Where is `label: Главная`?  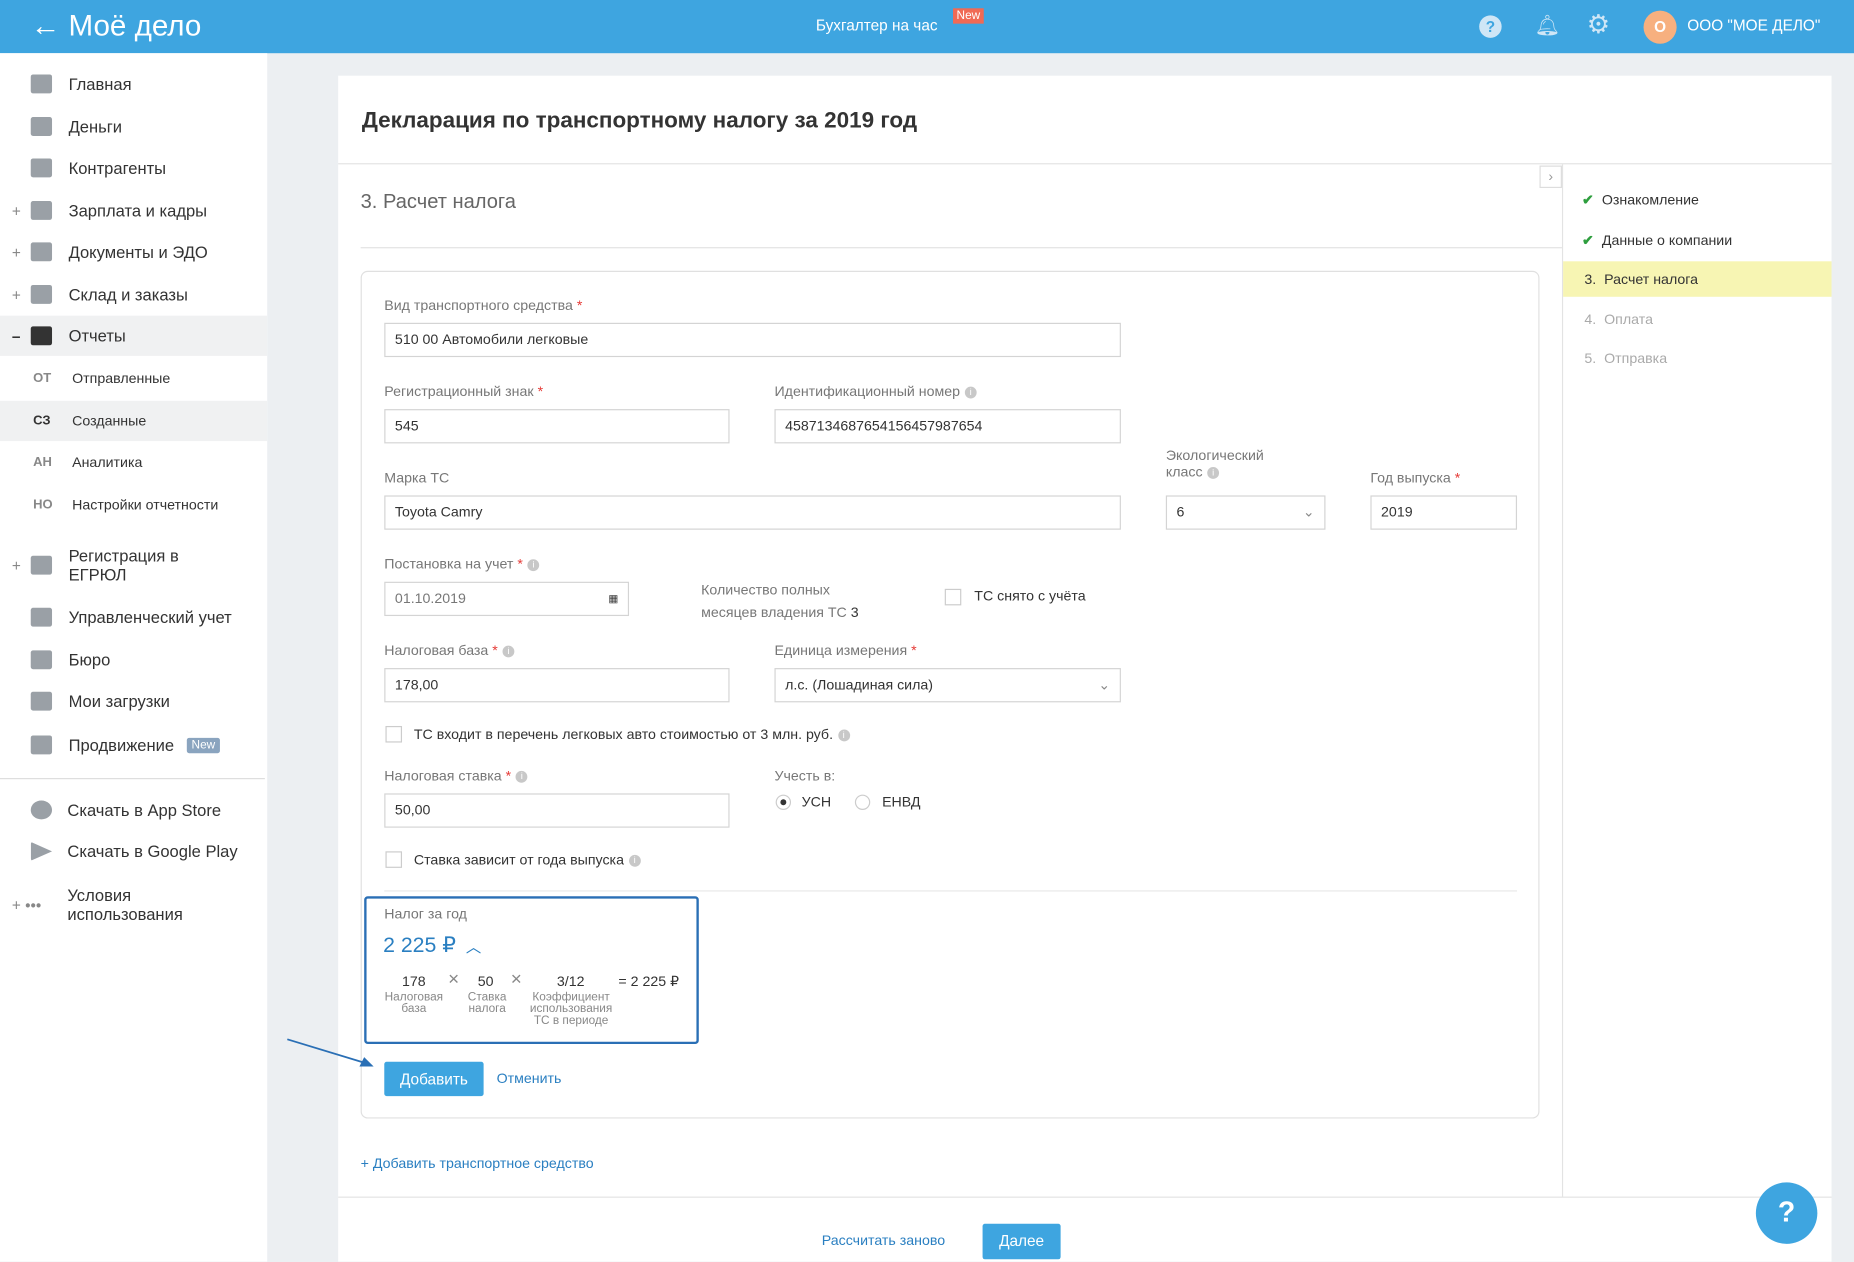 label: Главная is located at coordinates (100, 84).